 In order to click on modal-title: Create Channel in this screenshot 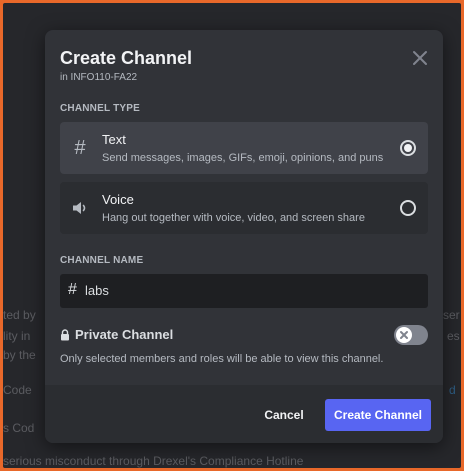, I will do `click(126, 58)`.